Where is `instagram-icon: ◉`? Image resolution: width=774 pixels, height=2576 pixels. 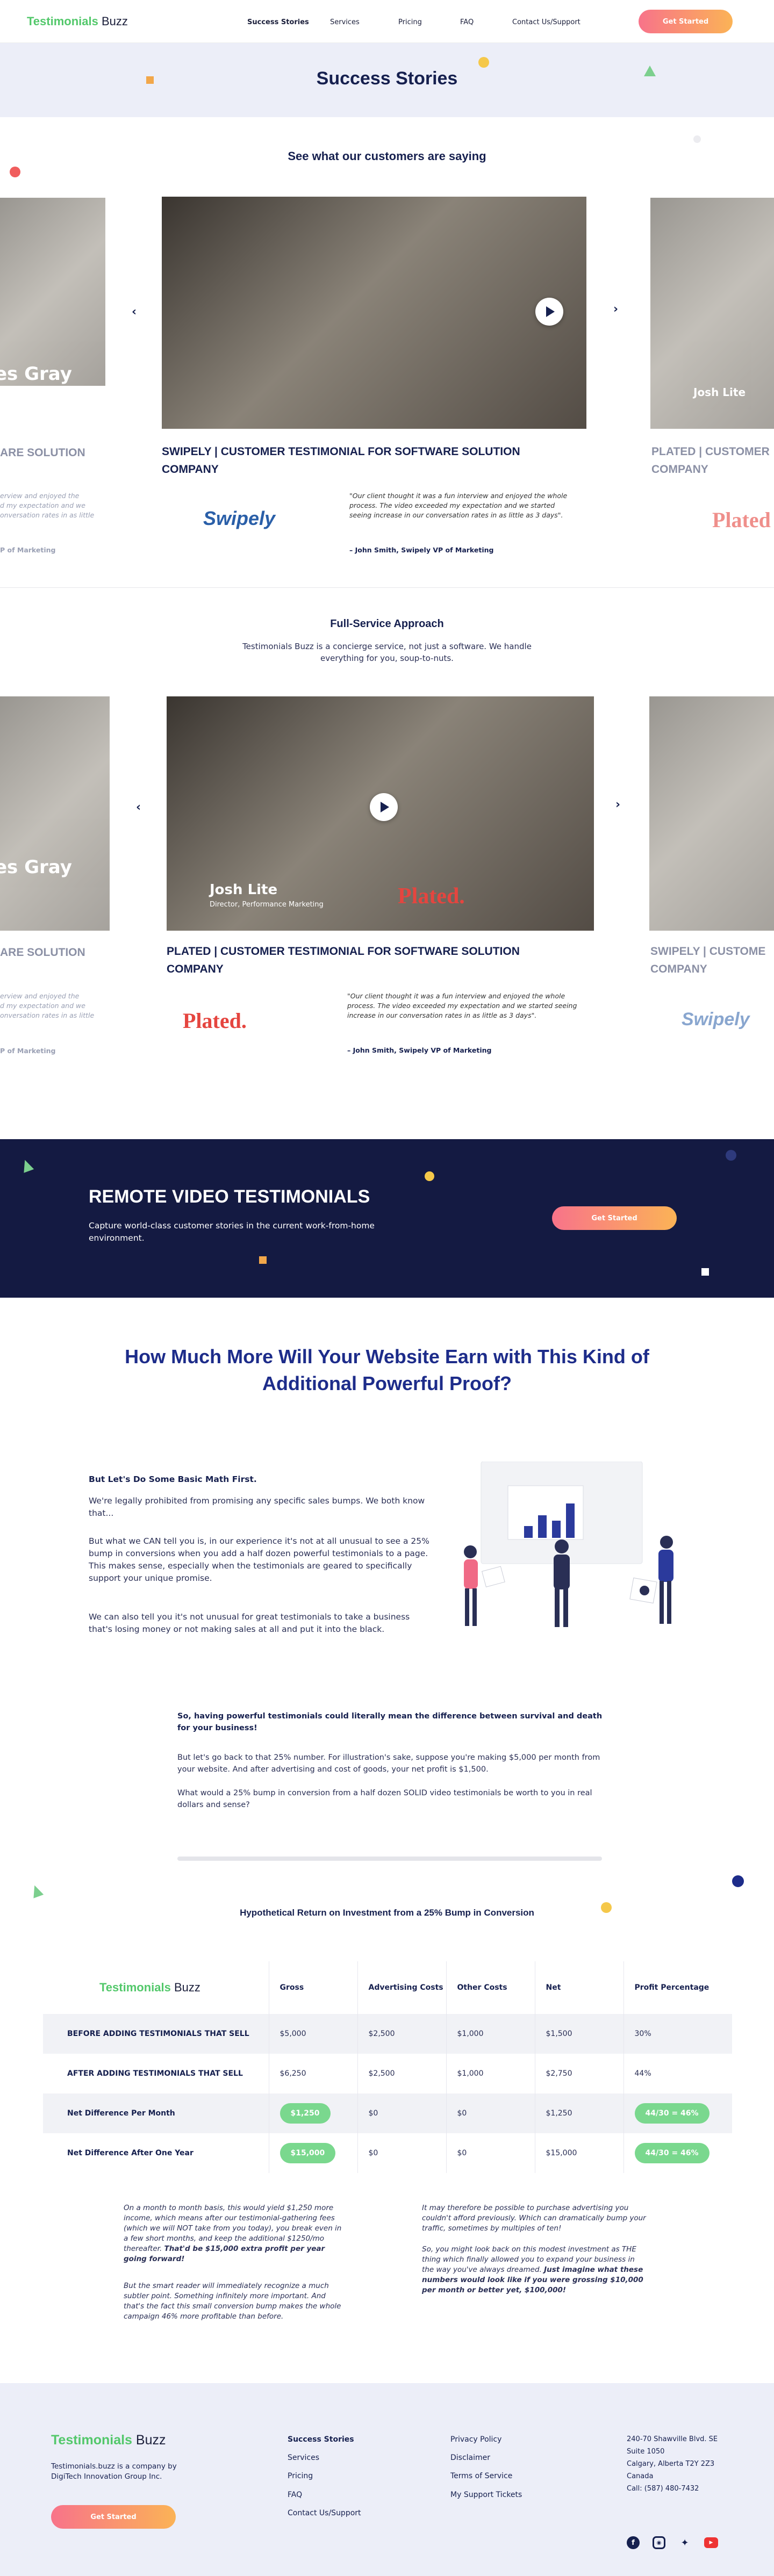 instagram-icon: ◉ is located at coordinates (659, 2542).